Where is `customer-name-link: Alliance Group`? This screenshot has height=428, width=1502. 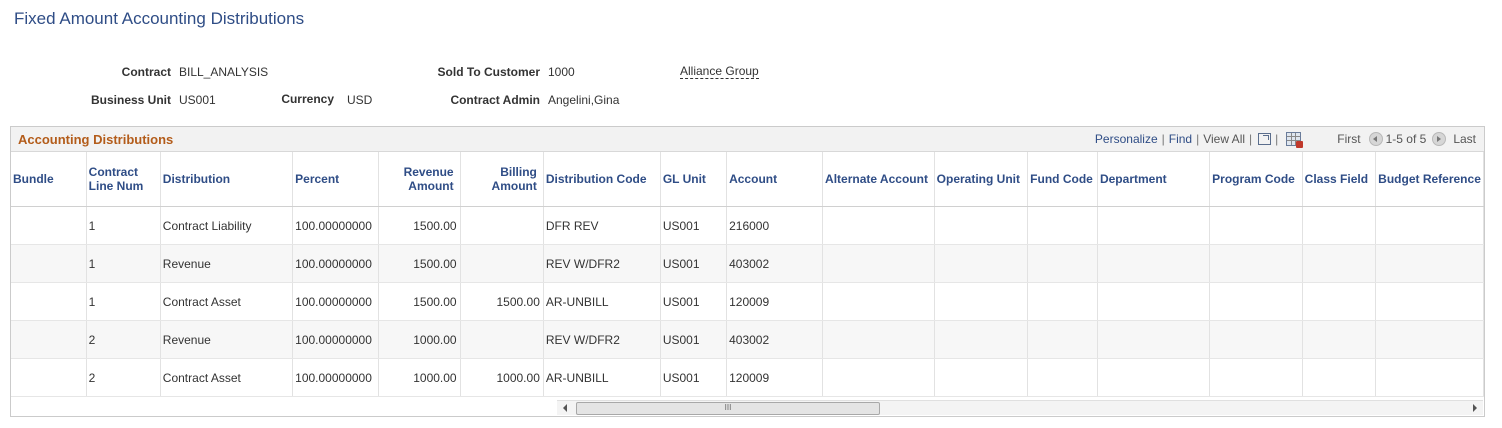 customer-name-link: Alliance Group is located at coordinates (719, 72).